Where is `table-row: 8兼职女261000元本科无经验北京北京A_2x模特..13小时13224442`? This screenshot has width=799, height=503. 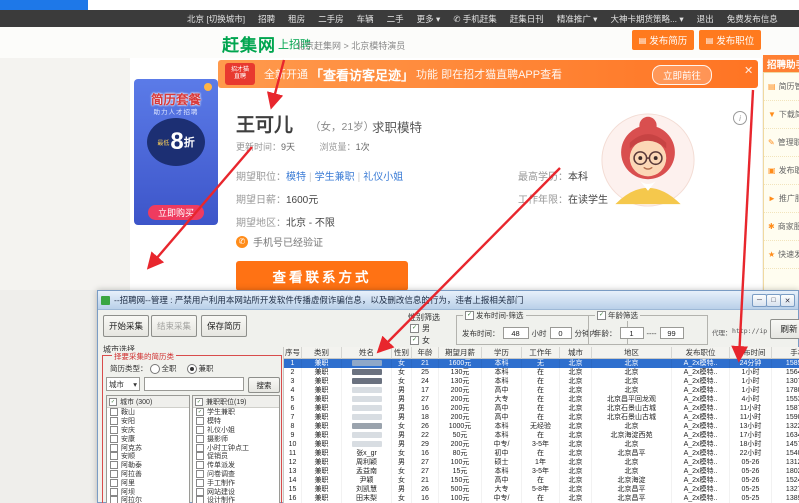 table-row: 8兼职女261000元本科无经验北京北京A_2x模特..13小时13224442 is located at coordinates (541, 426).